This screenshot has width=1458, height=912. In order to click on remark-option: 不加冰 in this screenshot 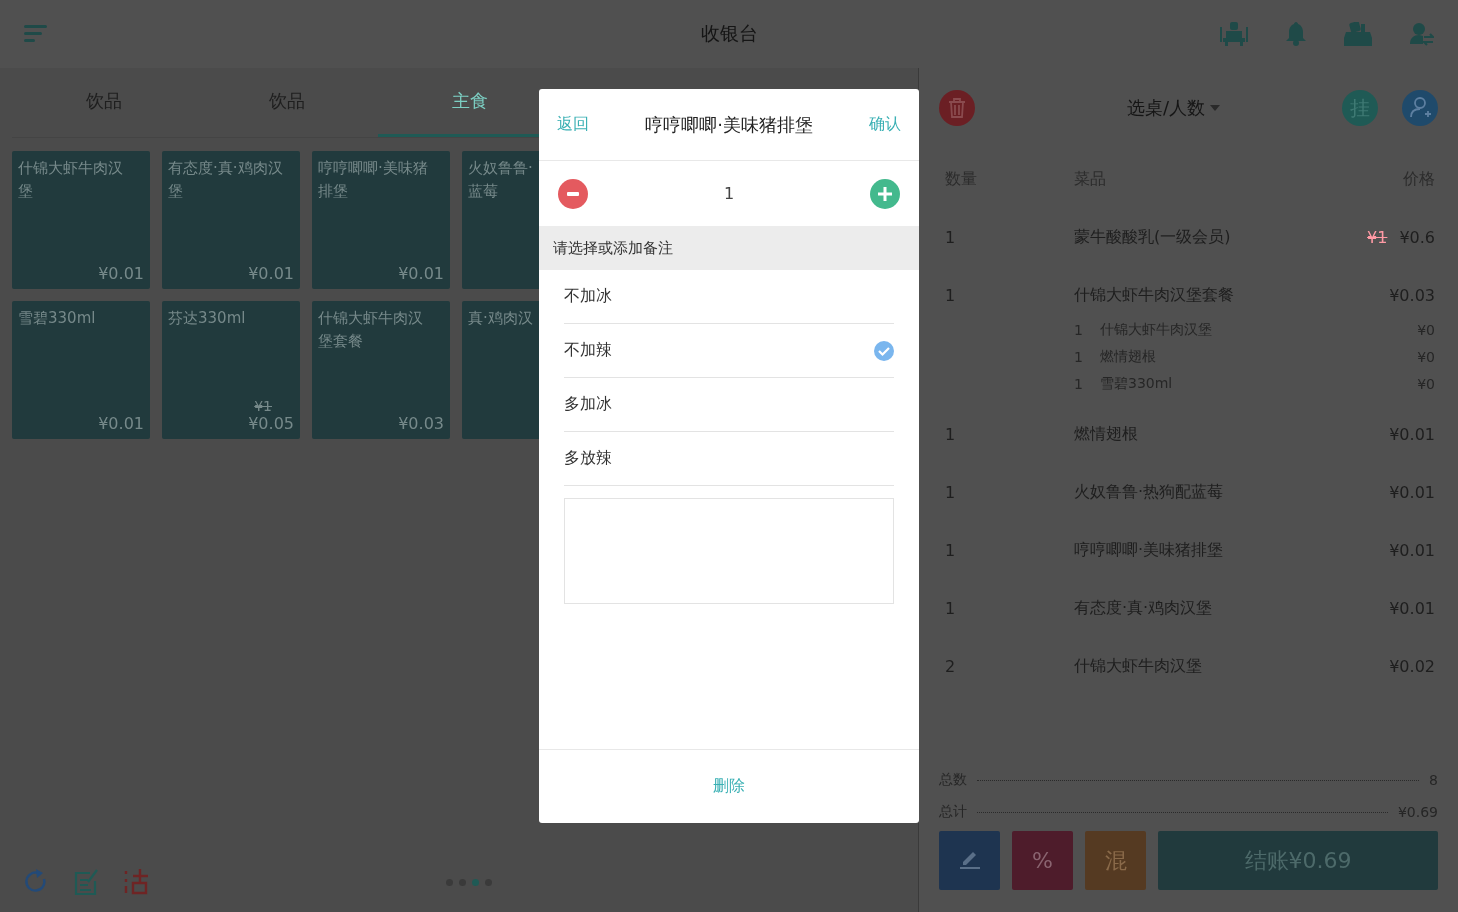, I will do `click(729, 297)`.